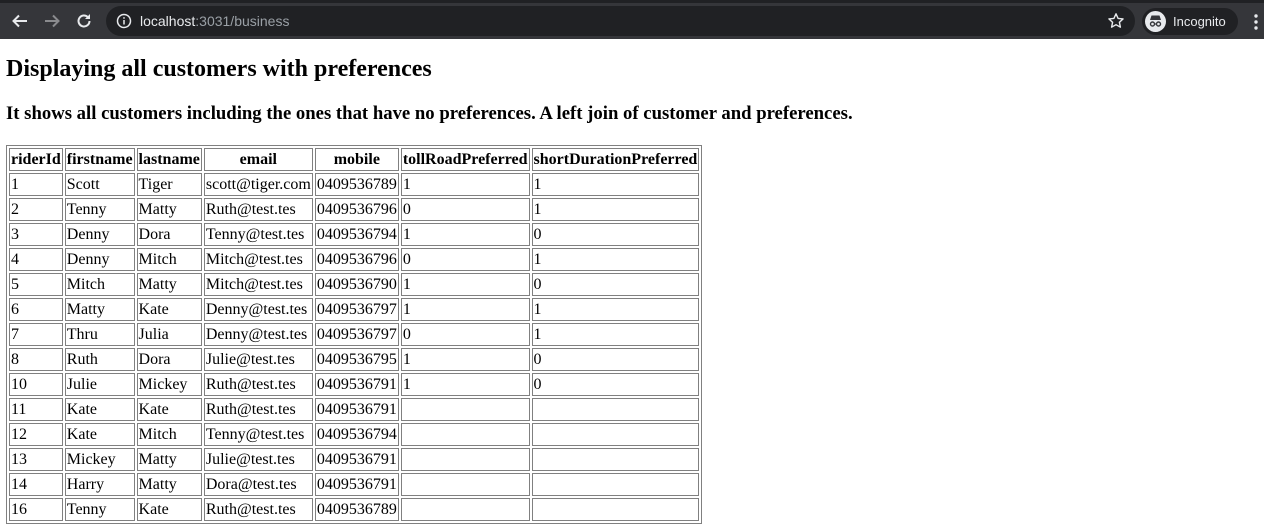 The height and width of the screenshot is (524, 1264). I want to click on info-icon, so click(124, 21).